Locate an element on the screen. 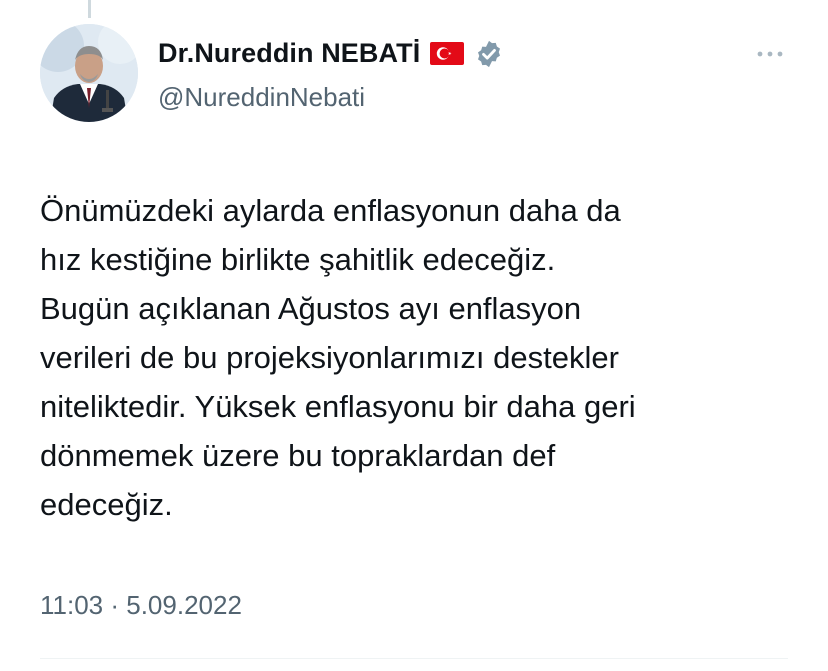 The width and height of the screenshot is (828, 671). author-handle: @NureddinNebati is located at coordinates (261, 97).